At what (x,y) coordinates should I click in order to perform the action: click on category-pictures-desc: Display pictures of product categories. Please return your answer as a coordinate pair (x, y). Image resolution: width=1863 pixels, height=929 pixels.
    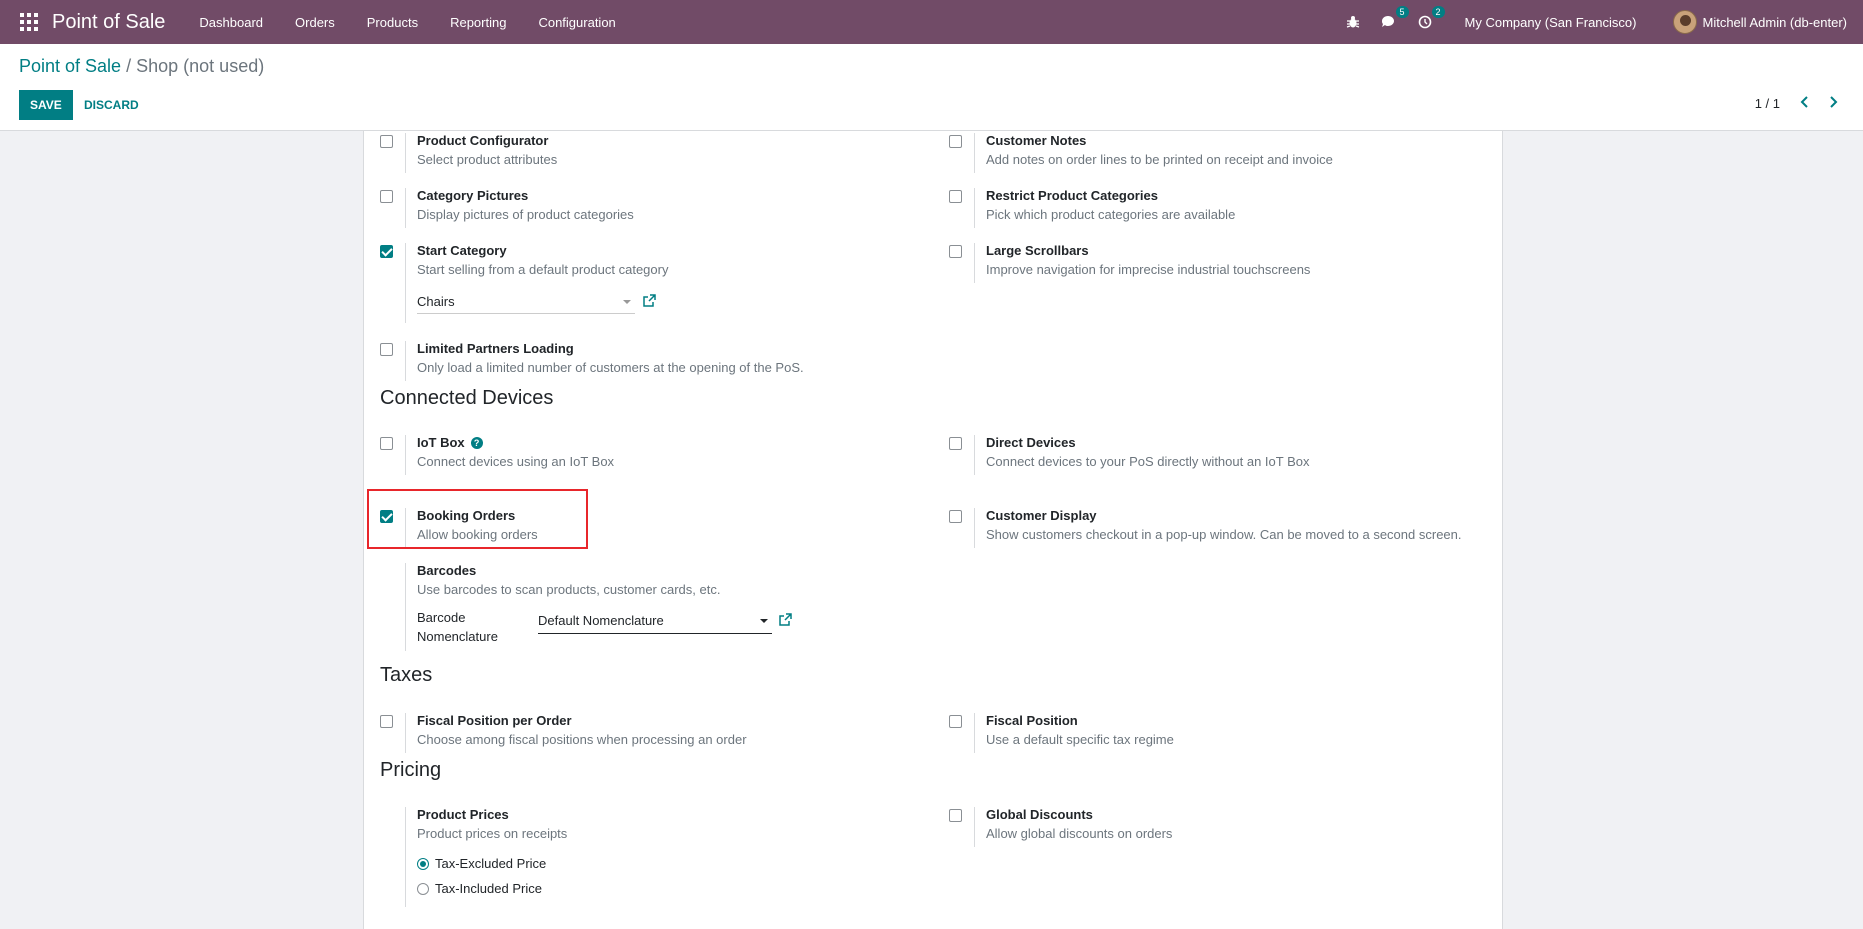
    Looking at the image, I should click on (525, 214).